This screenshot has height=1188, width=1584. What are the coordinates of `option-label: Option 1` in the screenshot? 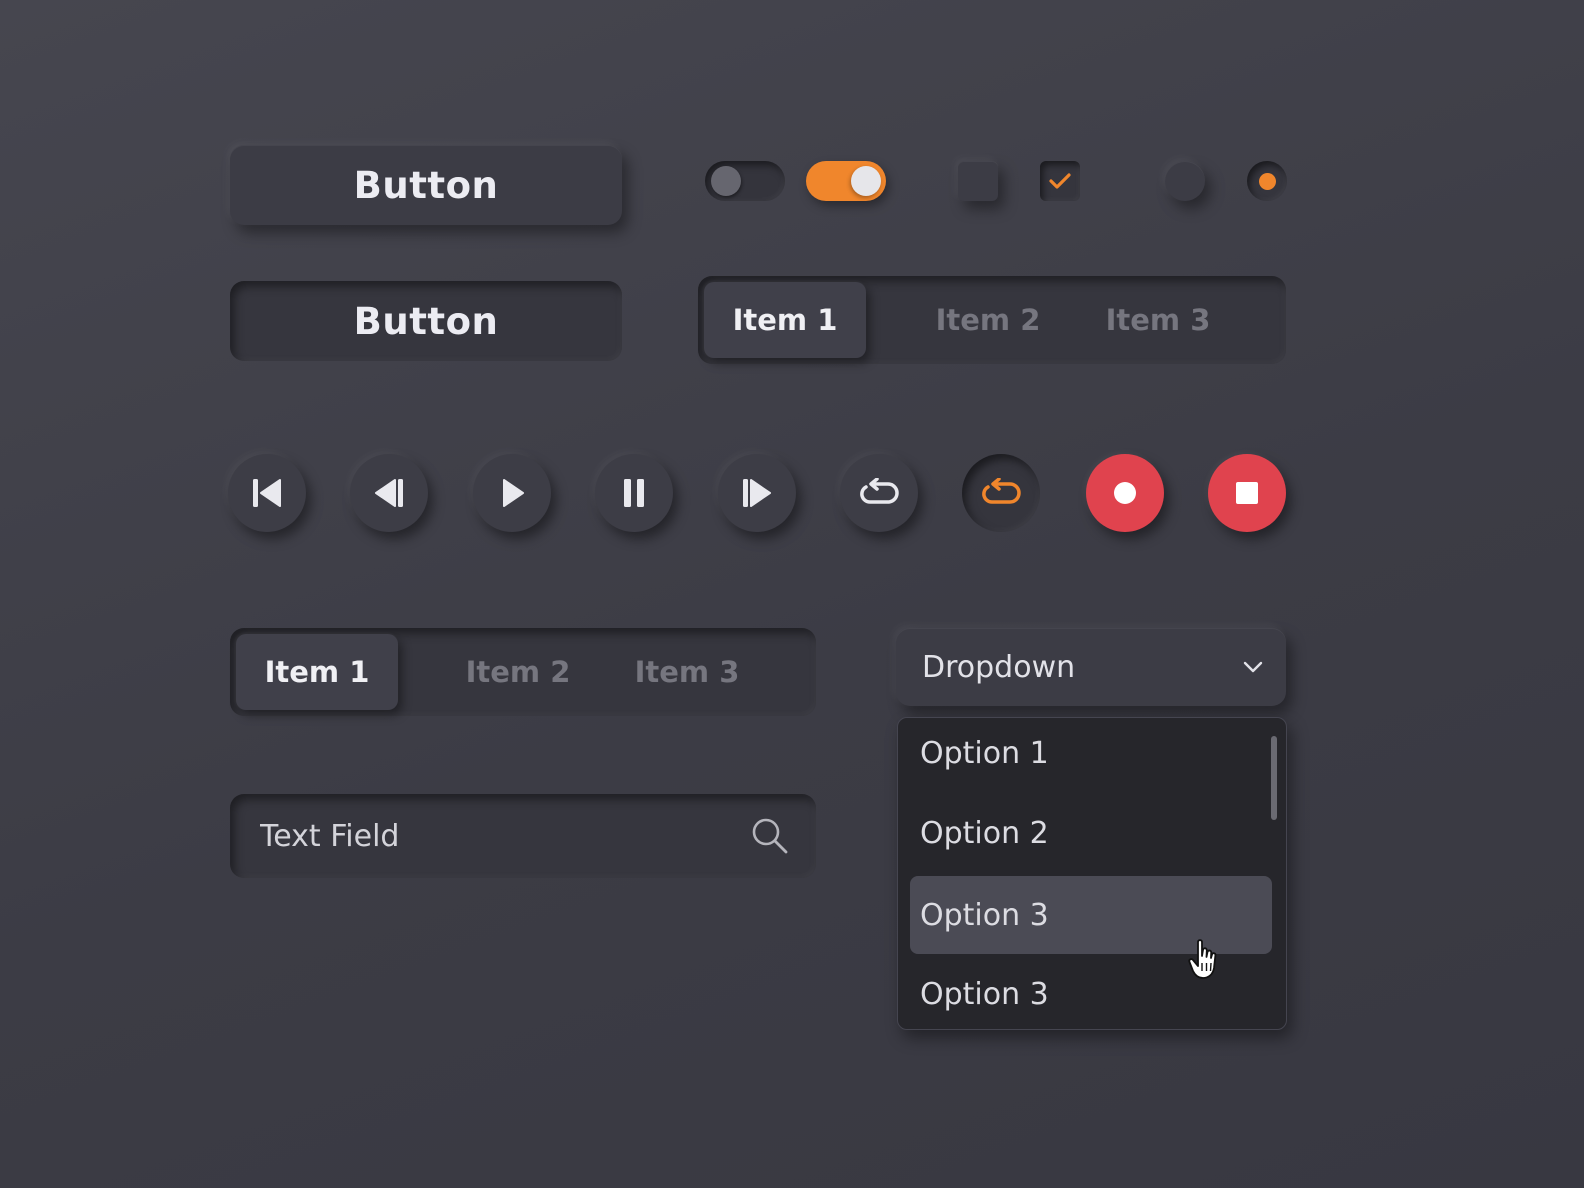 It's located at (984, 753).